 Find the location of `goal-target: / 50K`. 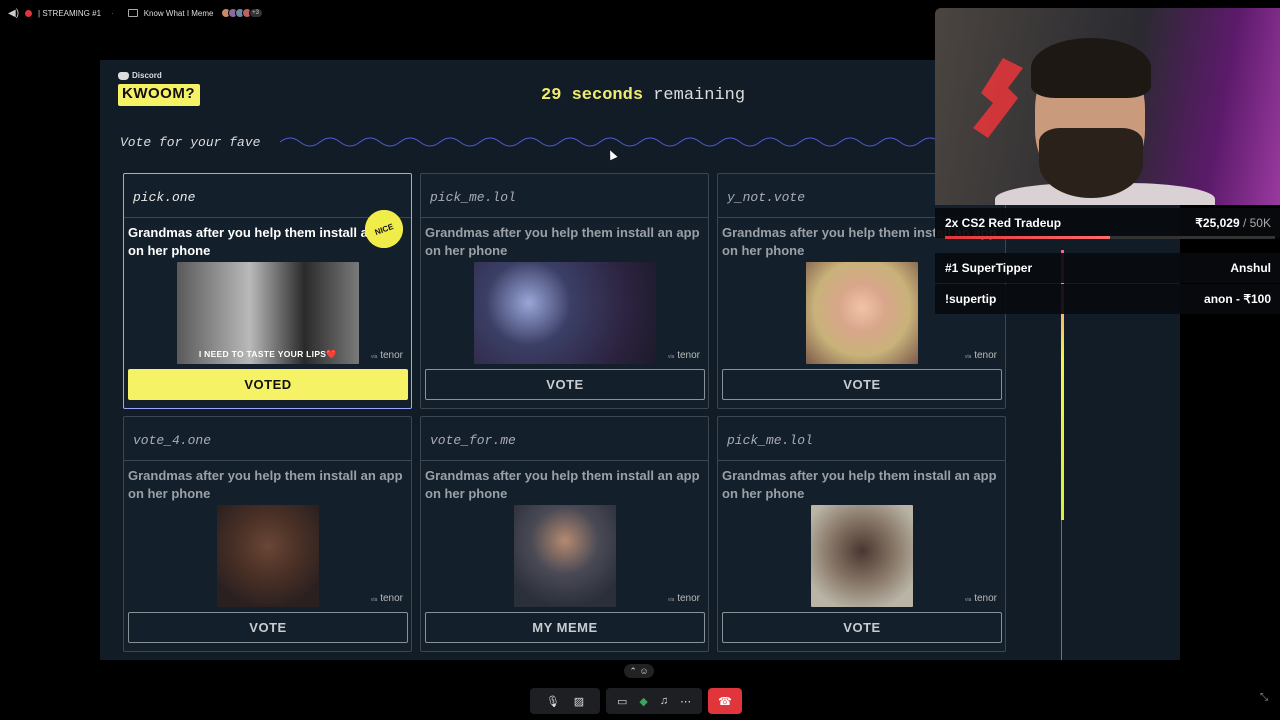

goal-target: / 50K is located at coordinates (1256, 223).